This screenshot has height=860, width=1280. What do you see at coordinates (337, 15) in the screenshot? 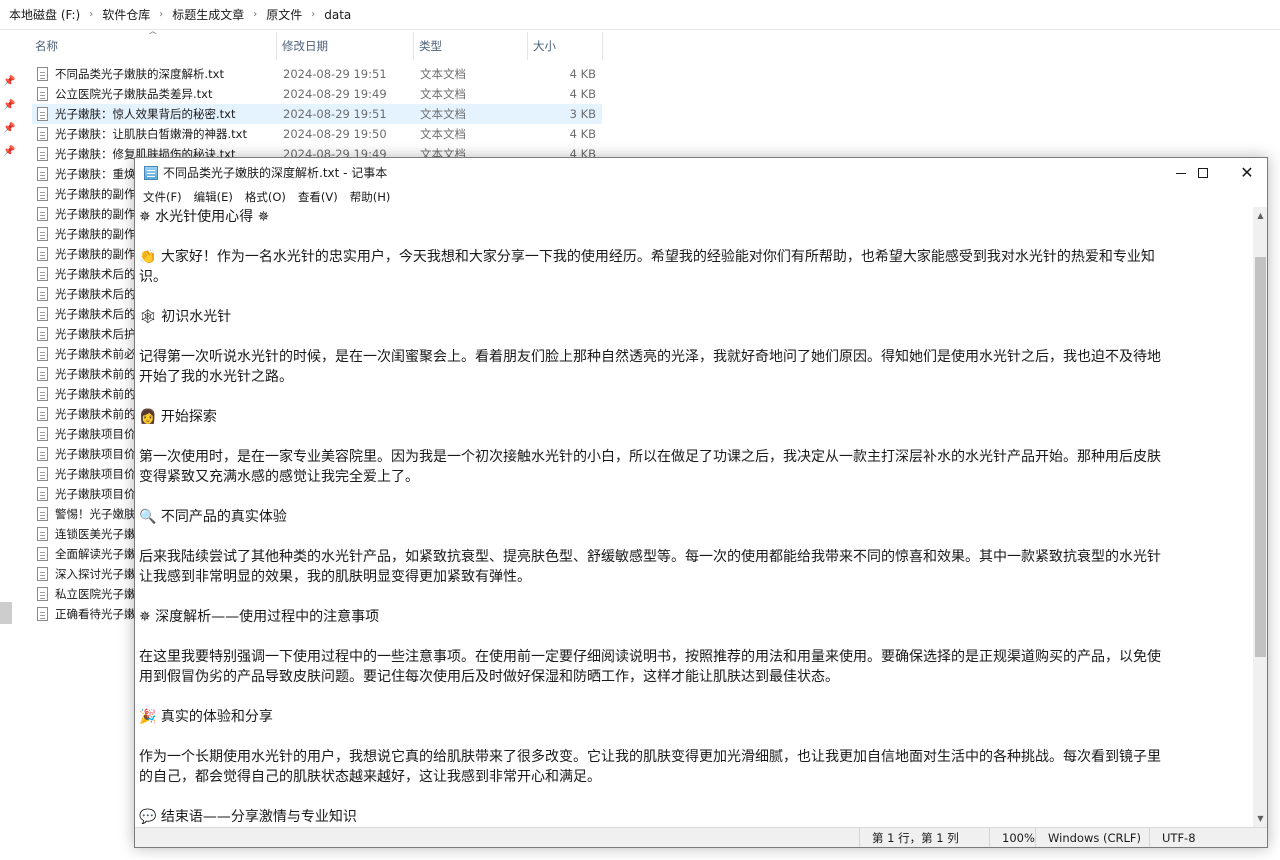
I see `breadcrumb-item: data` at bounding box center [337, 15].